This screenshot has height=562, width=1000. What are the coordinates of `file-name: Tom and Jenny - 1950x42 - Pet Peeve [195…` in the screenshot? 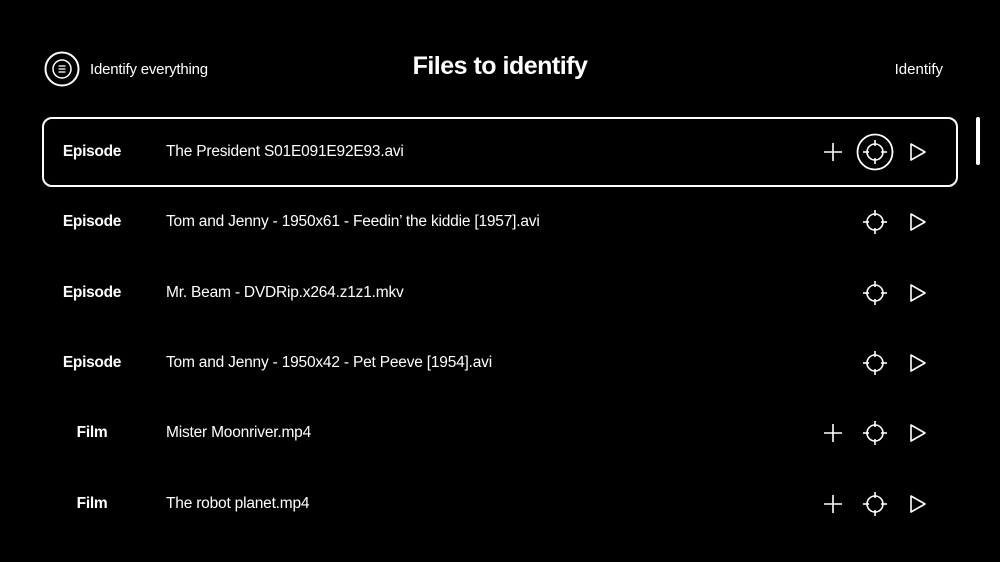 It's located at (329, 363).